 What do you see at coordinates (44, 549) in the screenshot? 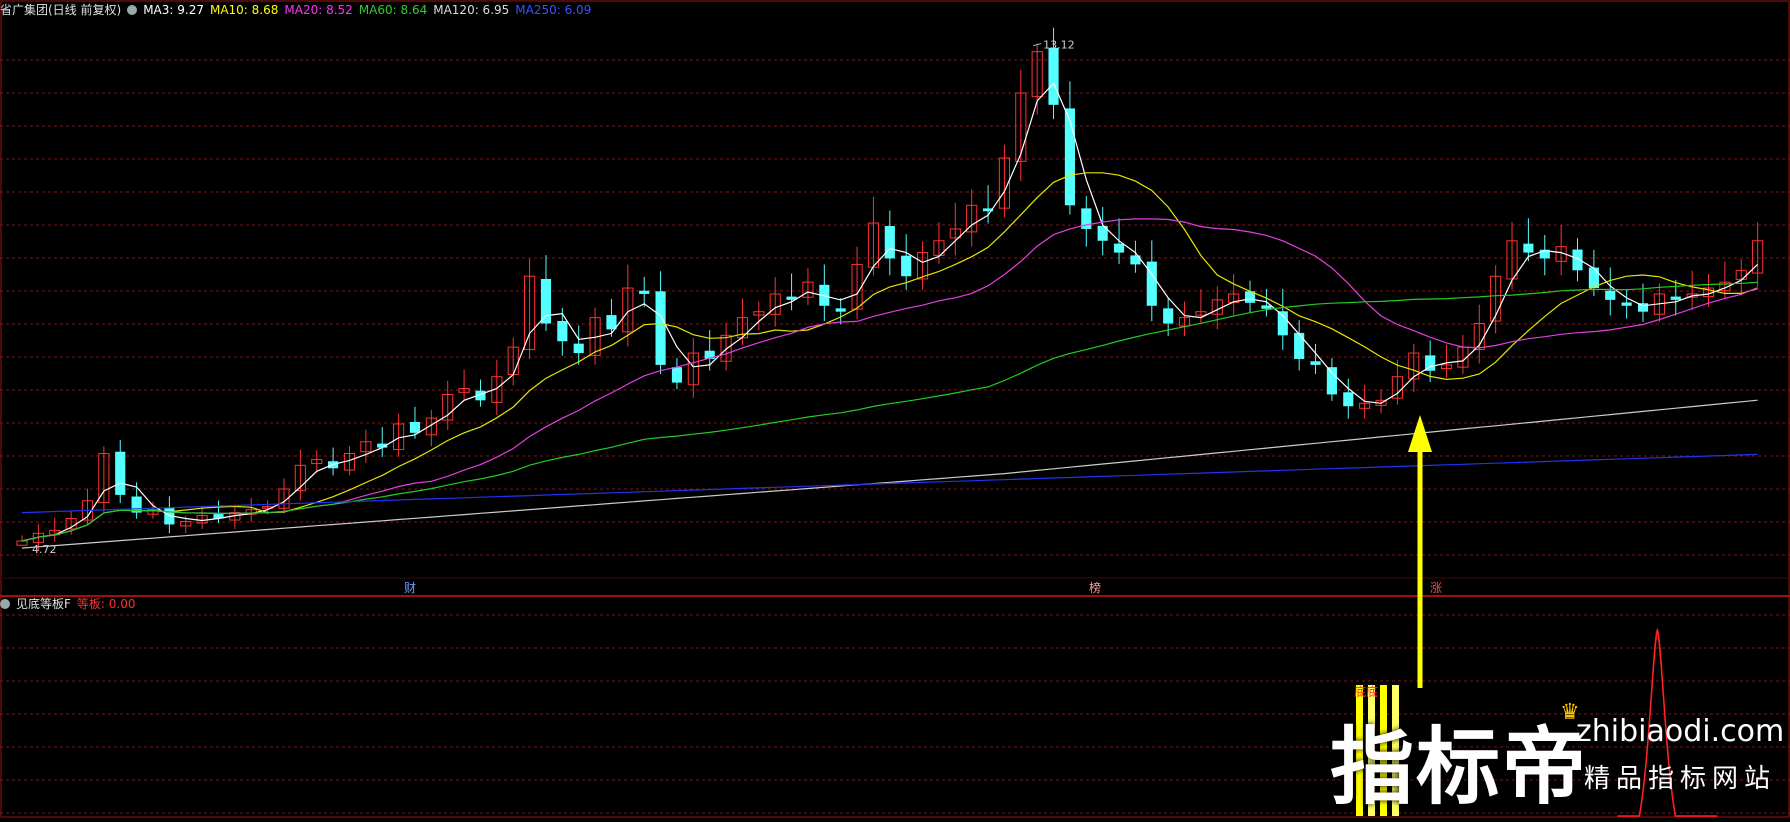
I see `low-price-label: 4.72` at bounding box center [44, 549].